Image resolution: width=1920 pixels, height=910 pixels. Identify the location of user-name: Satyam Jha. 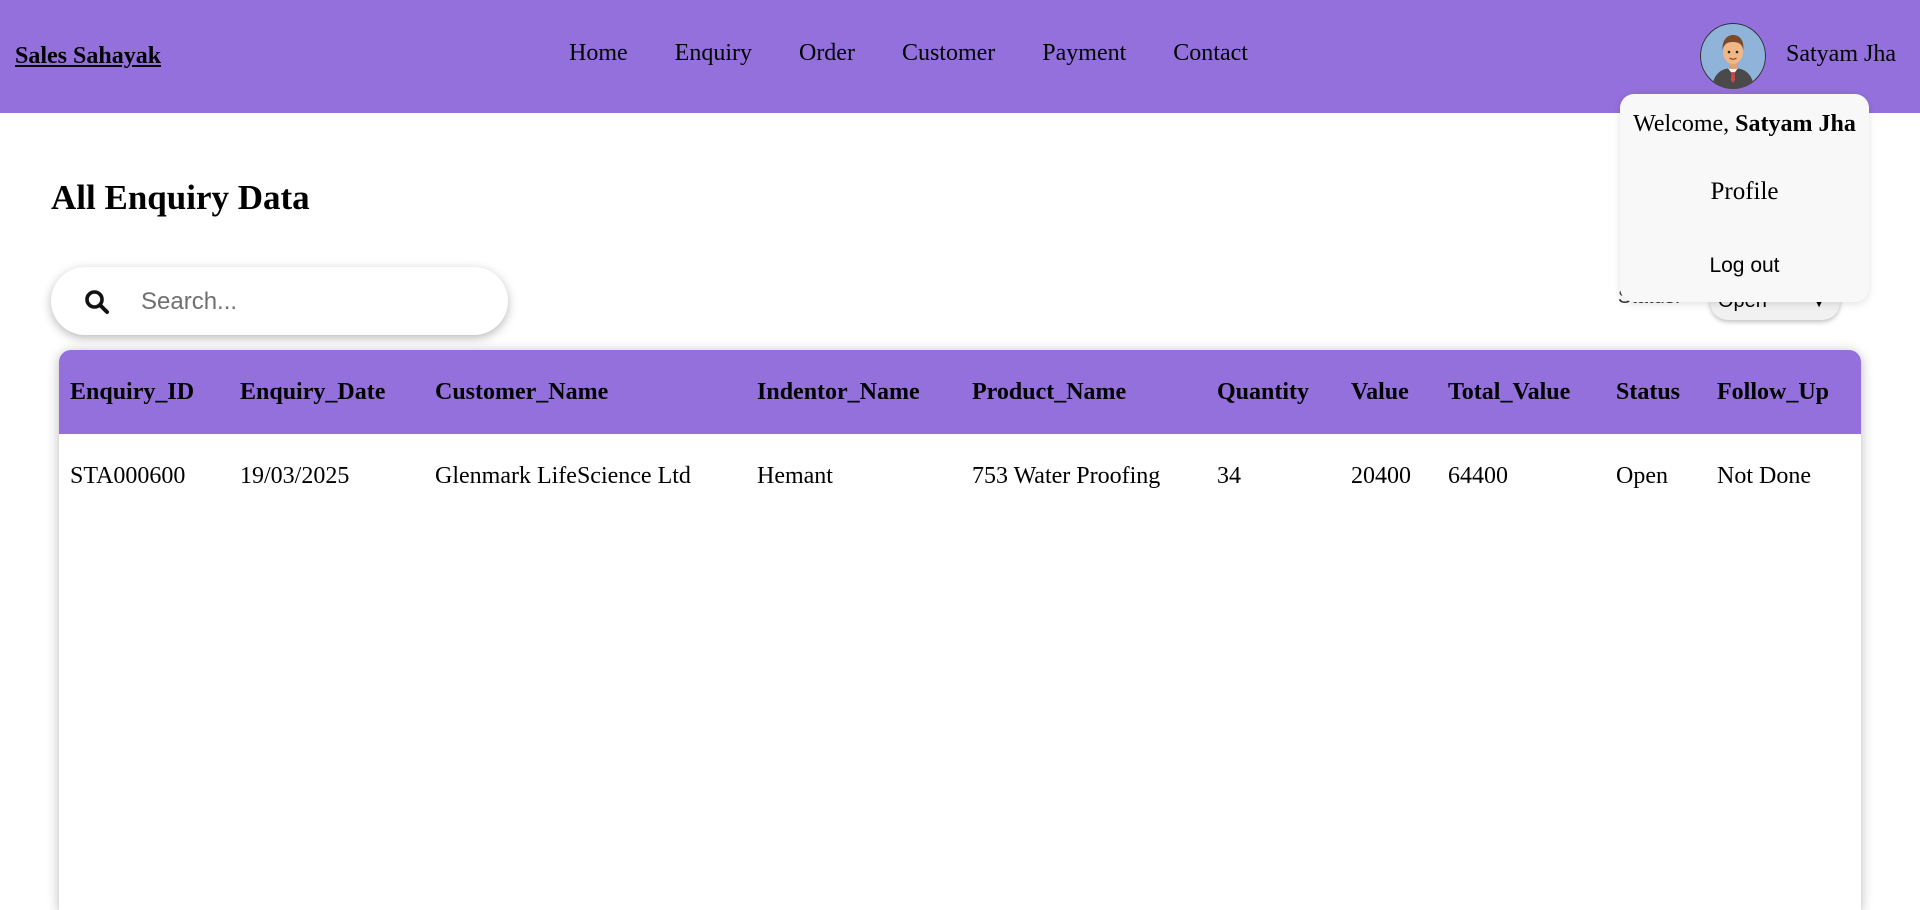
(1841, 54).